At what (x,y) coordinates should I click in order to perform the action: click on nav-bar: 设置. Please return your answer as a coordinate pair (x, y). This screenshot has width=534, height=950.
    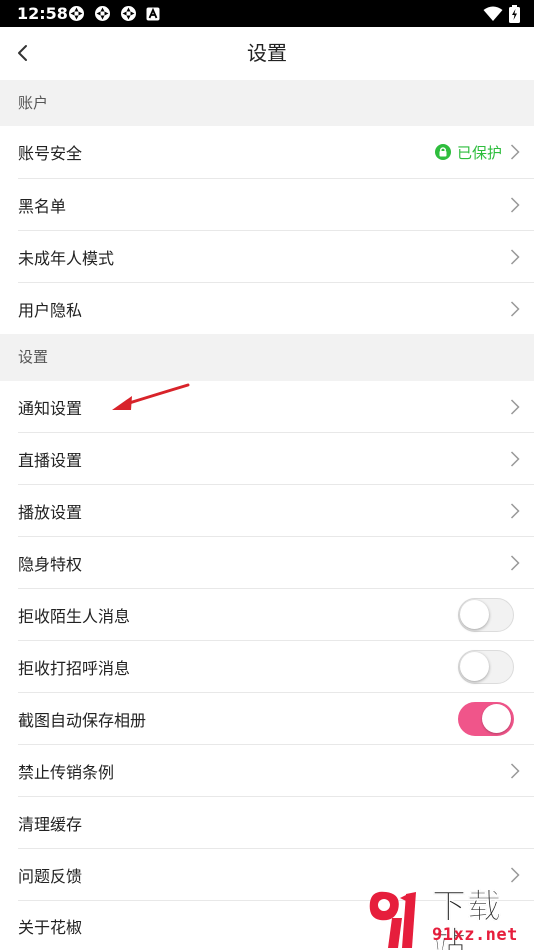
    Looking at the image, I should click on (267, 53).